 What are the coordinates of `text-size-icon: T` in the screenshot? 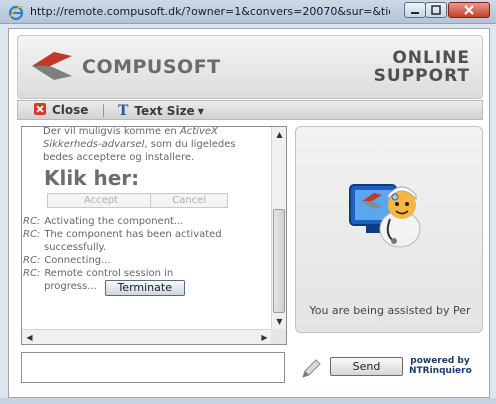 It's located at (123, 111).